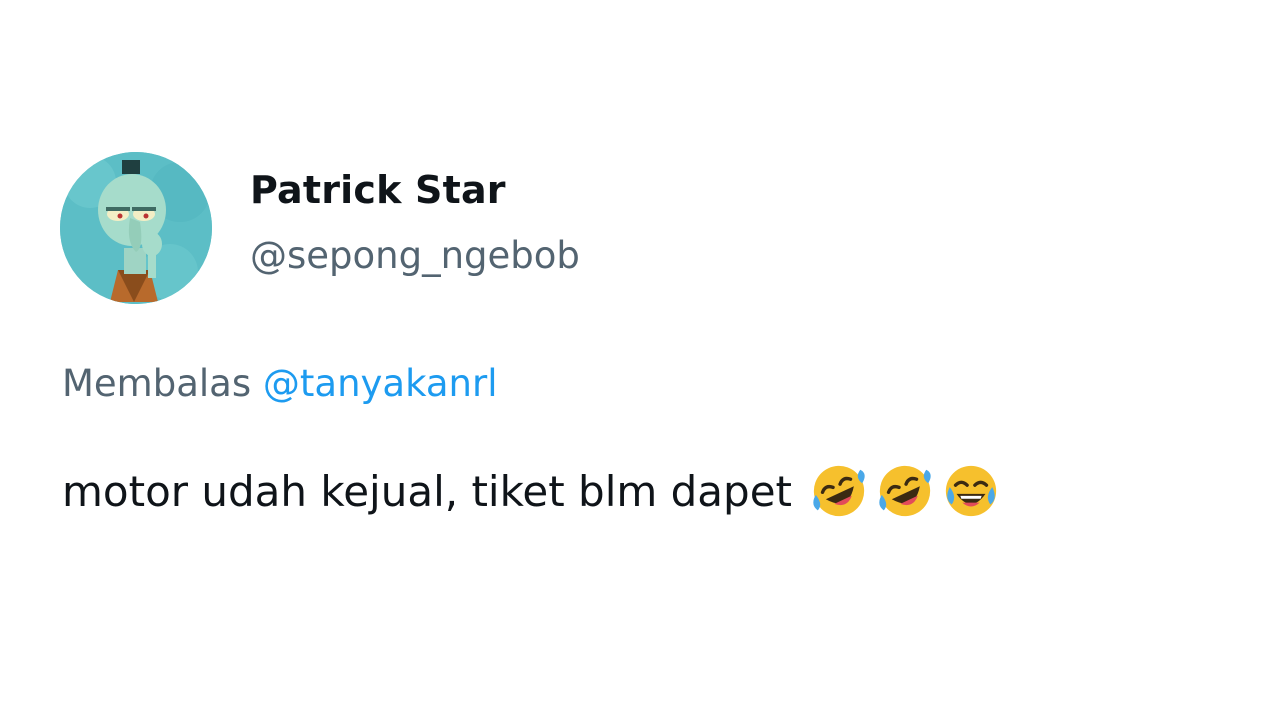 Image resolution: width=1280 pixels, height=720 pixels. What do you see at coordinates (971, 491) in the screenshot?
I see `face-with-tears-of-joy-icon` at bounding box center [971, 491].